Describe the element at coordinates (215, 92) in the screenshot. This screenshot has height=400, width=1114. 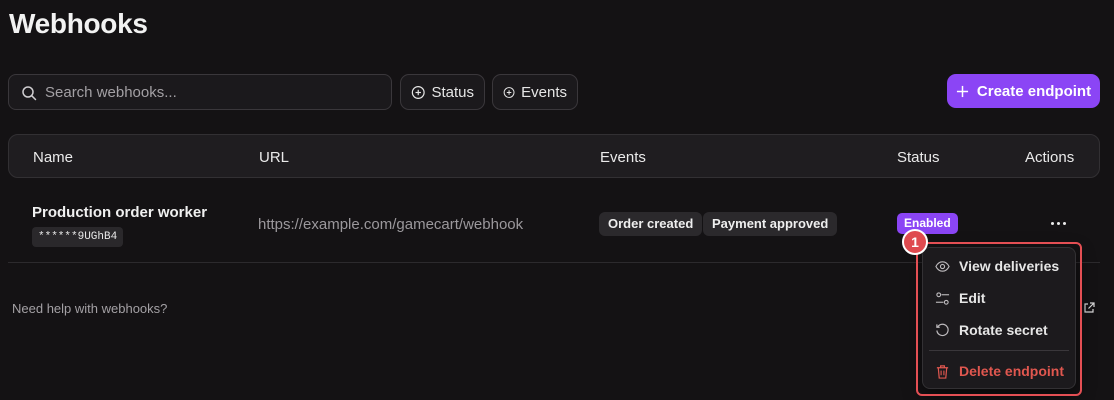
I see `search-input` at that location.